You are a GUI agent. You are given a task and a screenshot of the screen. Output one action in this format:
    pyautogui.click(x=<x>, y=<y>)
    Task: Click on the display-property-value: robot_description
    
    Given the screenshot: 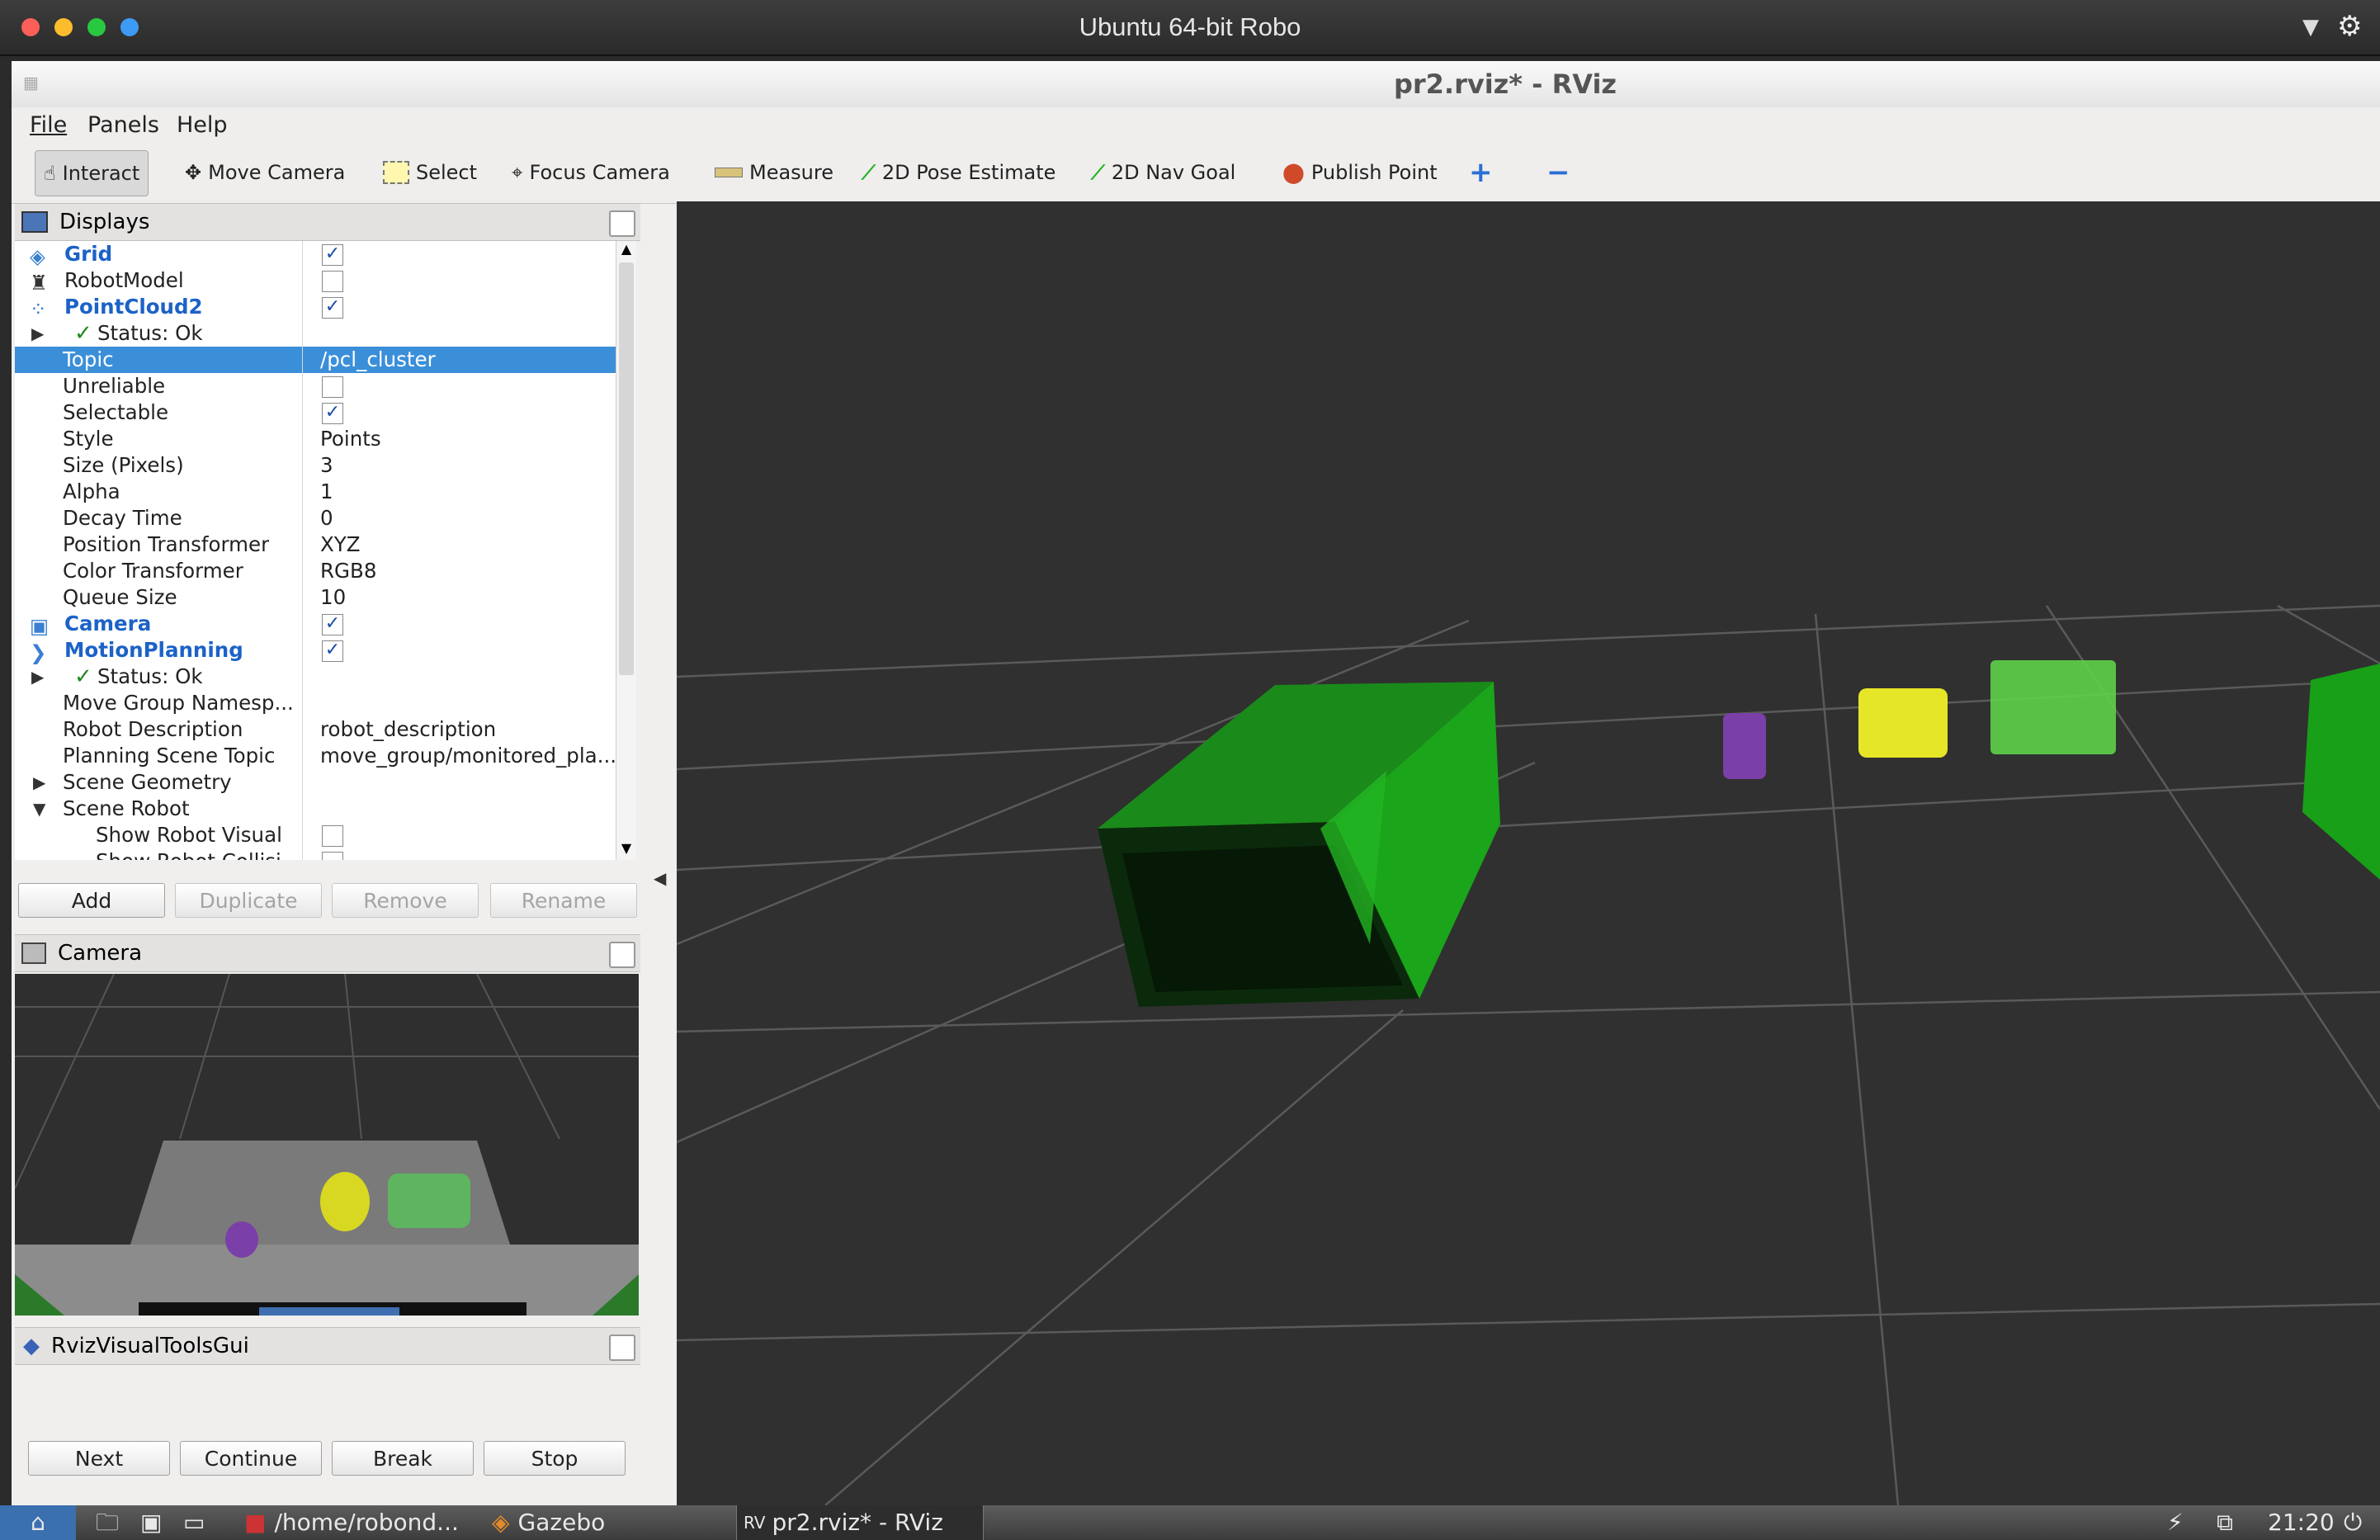 What is the action you would take?
    pyautogui.click(x=408, y=729)
    